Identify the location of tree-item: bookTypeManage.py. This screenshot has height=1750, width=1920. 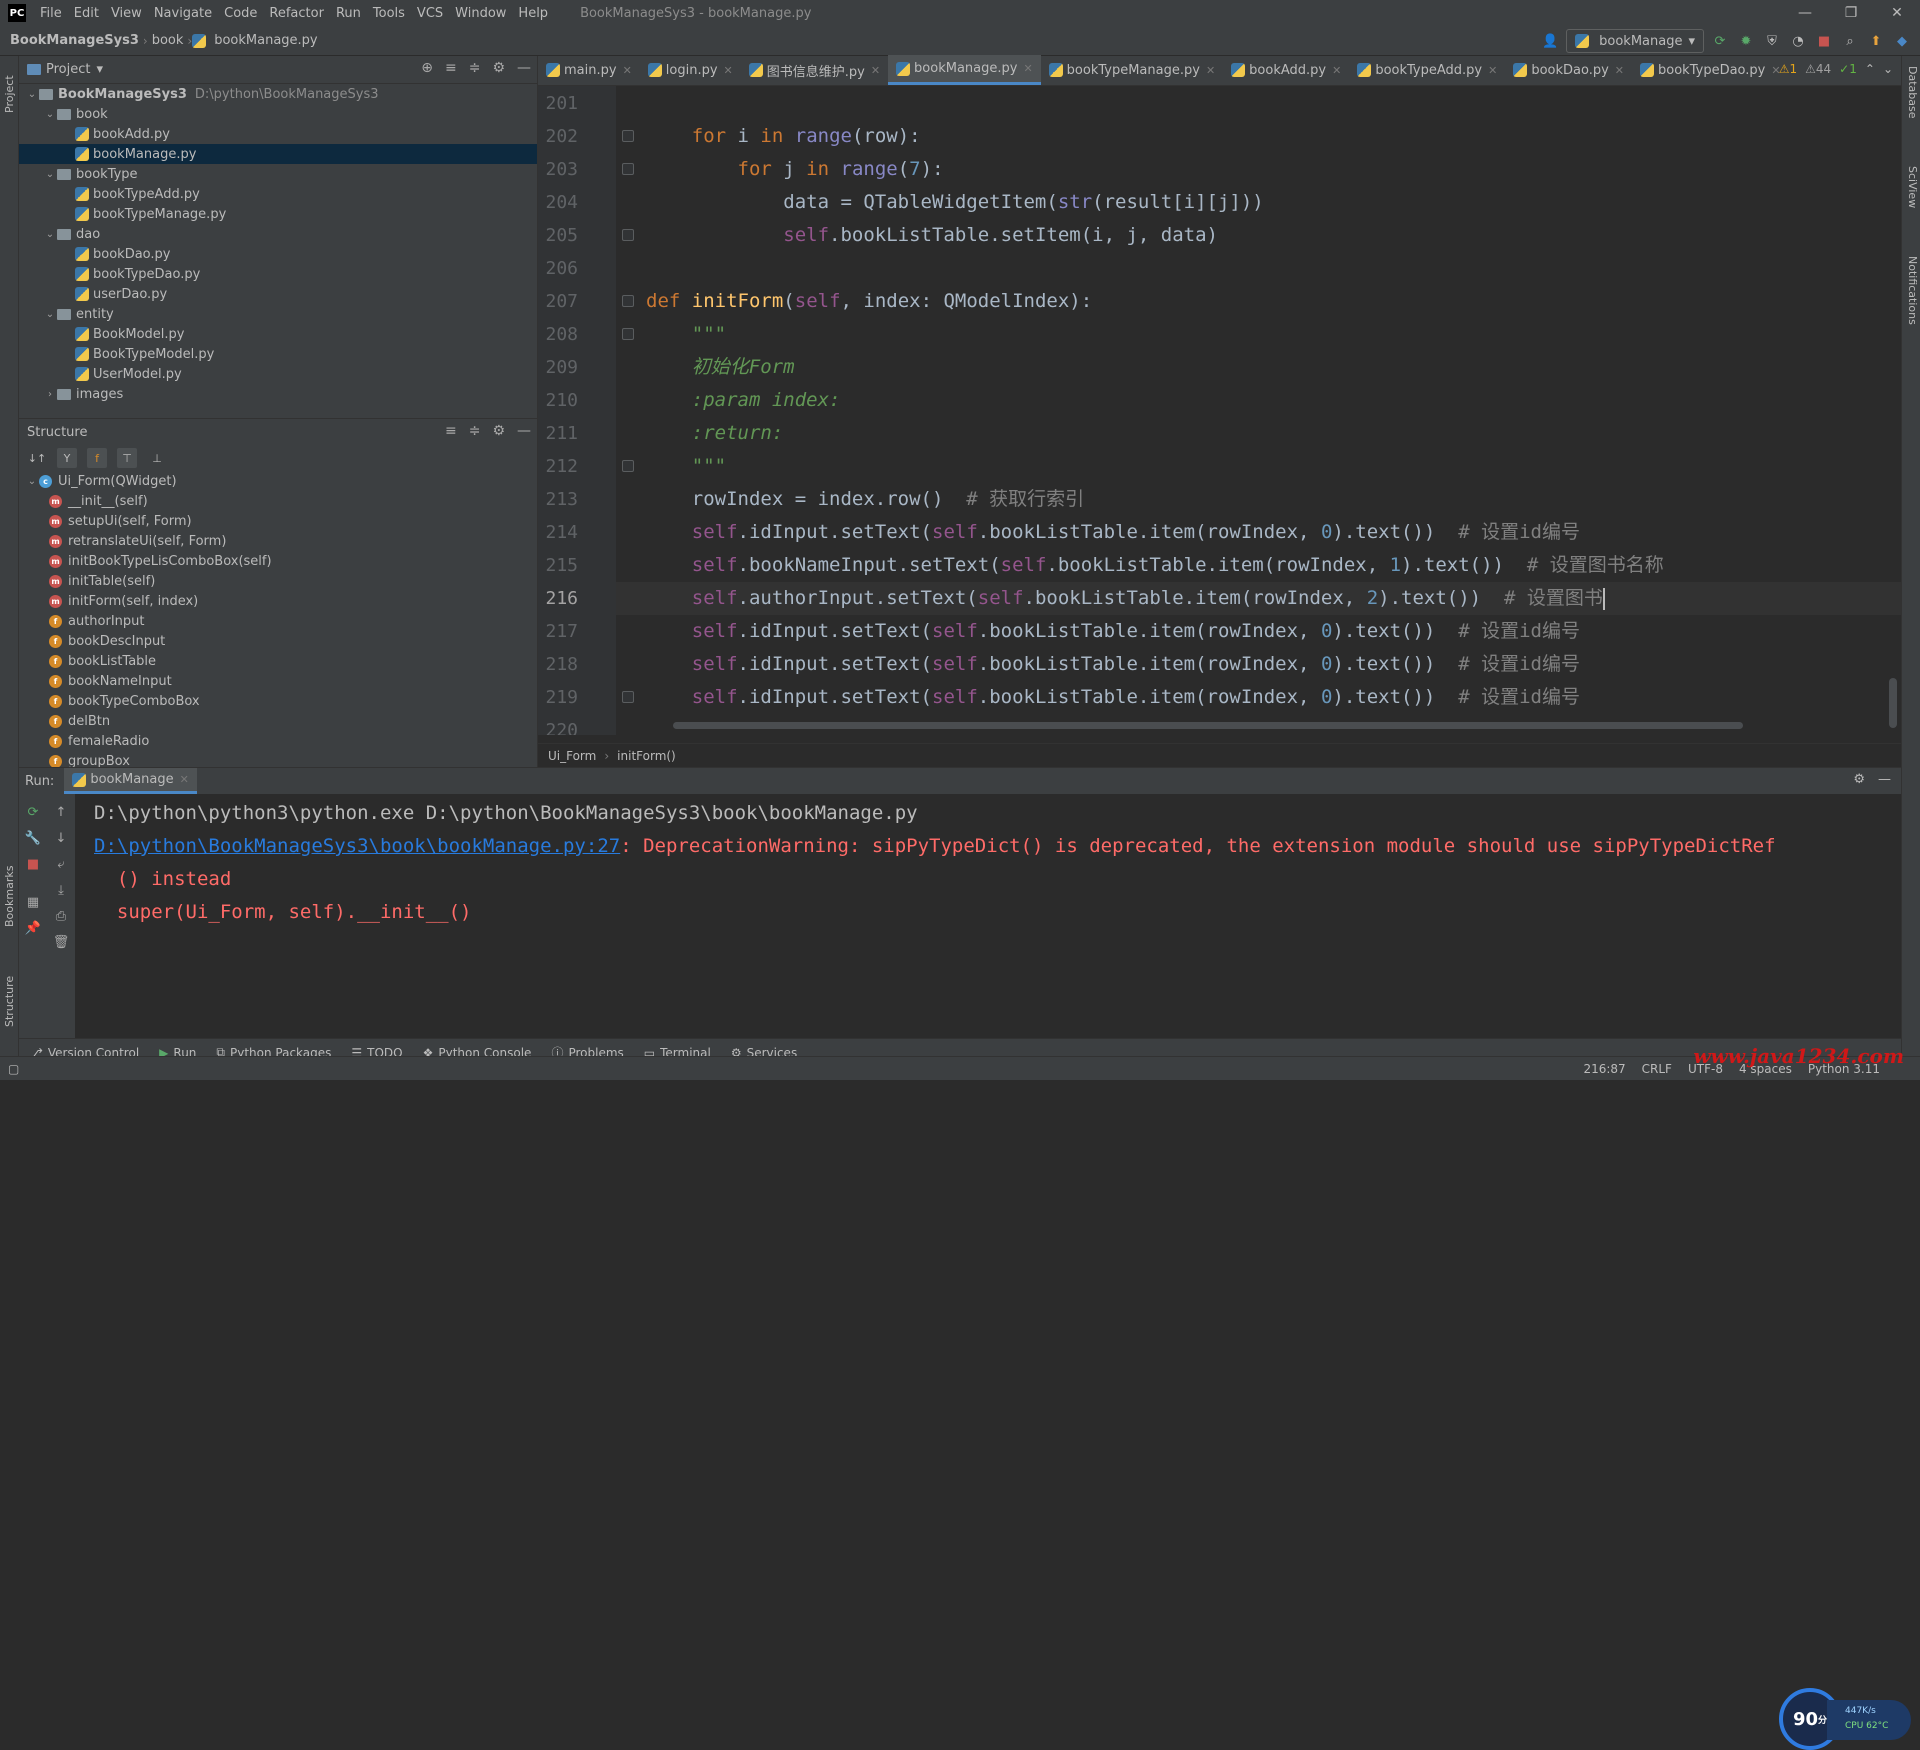
(278, 214).